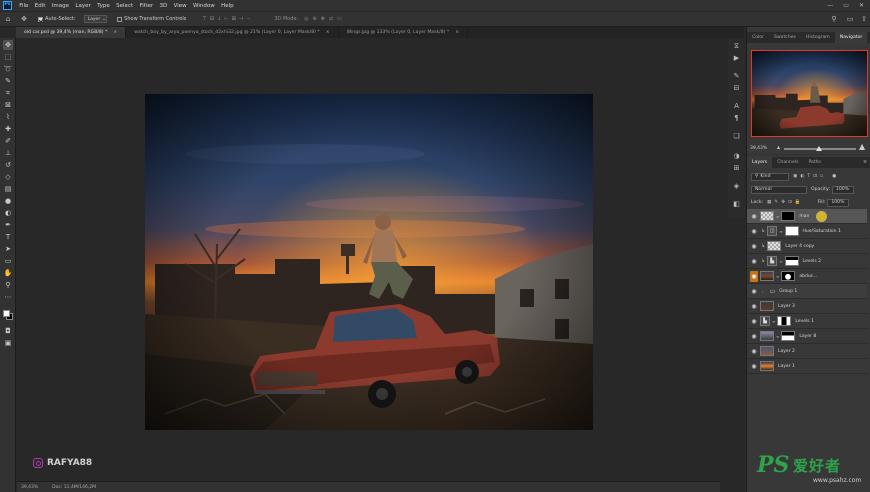  What do you see at coordinates (736, 168) in the screenshot?
I see `properties-icon: ⊞` at bounding box center [736, 168].